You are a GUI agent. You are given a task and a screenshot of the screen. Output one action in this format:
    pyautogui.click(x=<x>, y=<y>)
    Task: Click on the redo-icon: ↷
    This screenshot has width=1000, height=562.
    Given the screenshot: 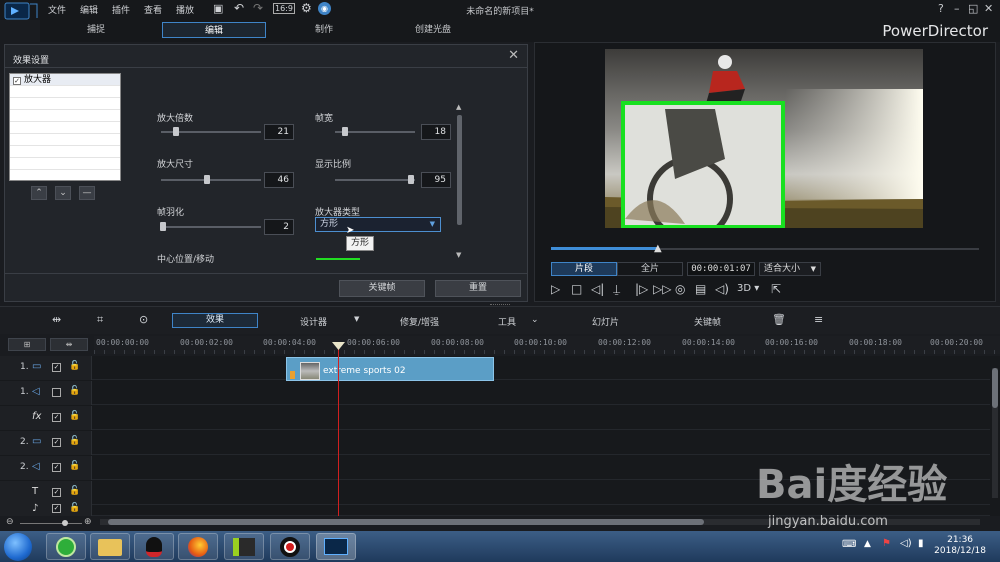 What is the action you would take?
    pyautogui.click(x=258, y=8)
    